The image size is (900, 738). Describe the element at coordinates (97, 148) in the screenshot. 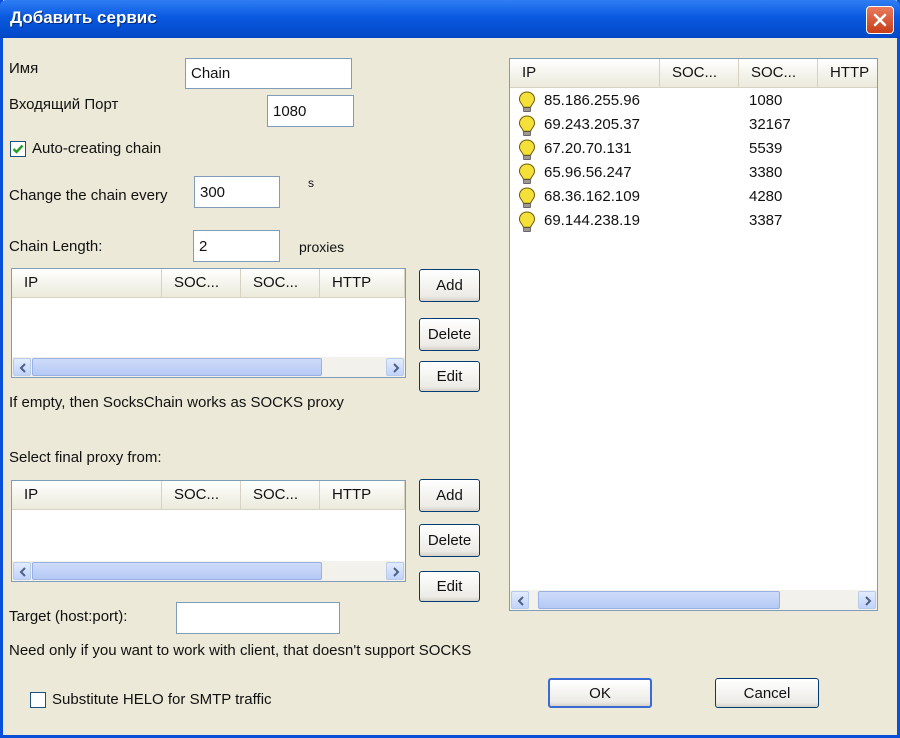

I see `auto-creating-chain-label: Auto-creating chain` at that location.